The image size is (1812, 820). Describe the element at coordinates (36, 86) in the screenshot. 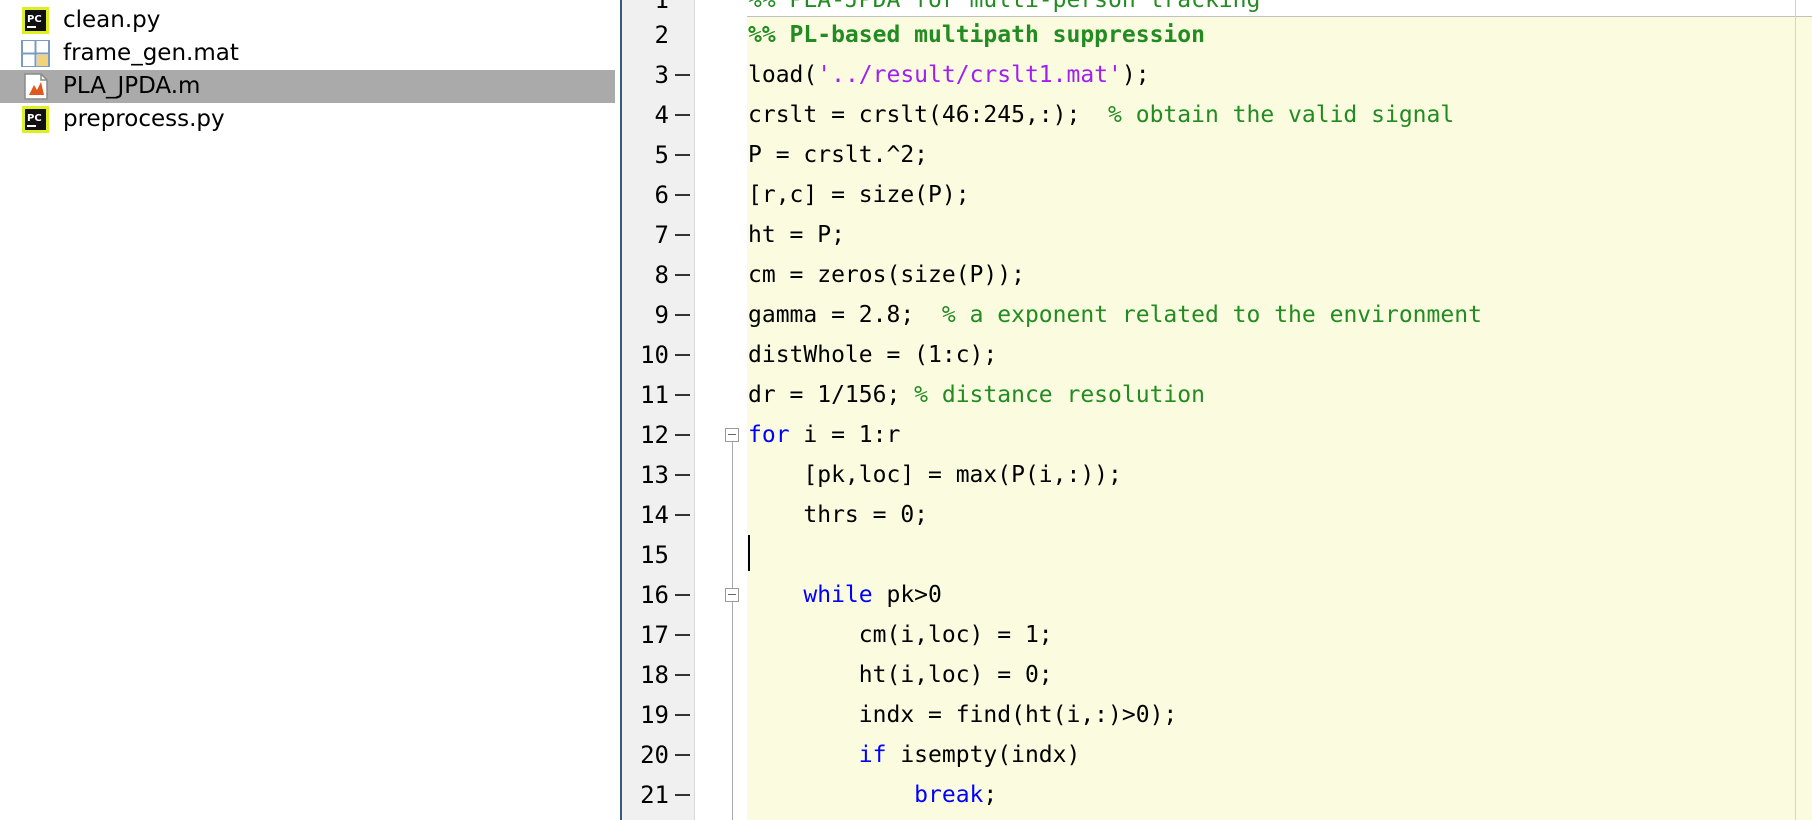

I see `matlab-file-icon` at that location.